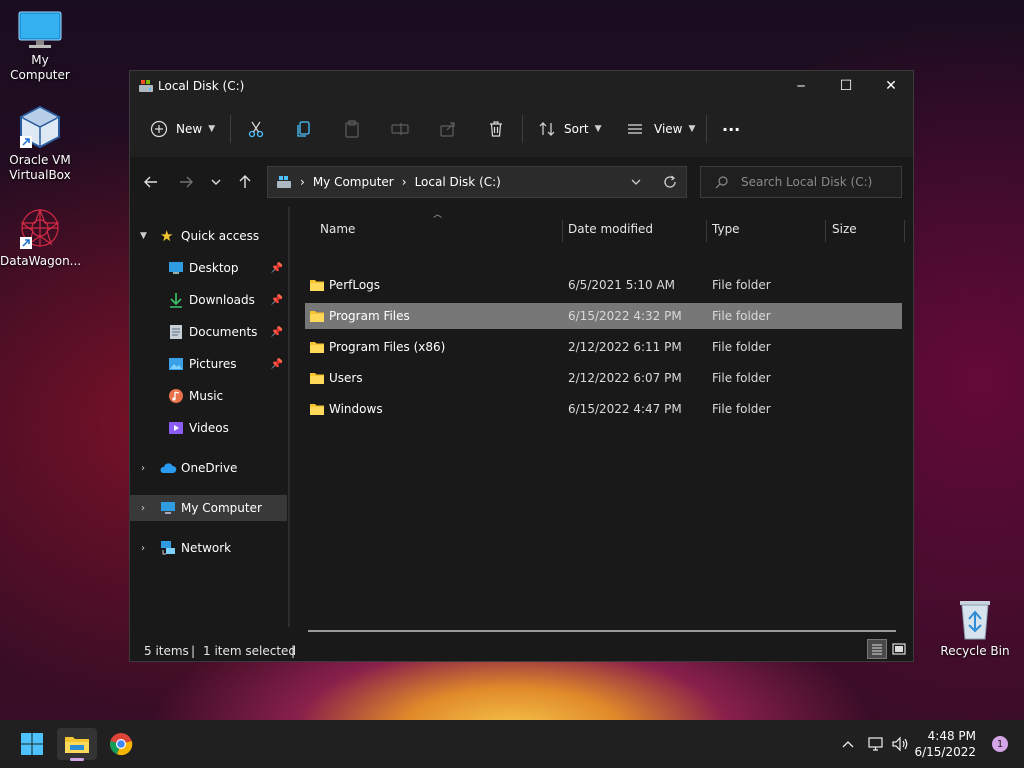 The height and width of the screenshot is (768, 1024). I want to click on column-header-date: Date modified, so click(635, 229).